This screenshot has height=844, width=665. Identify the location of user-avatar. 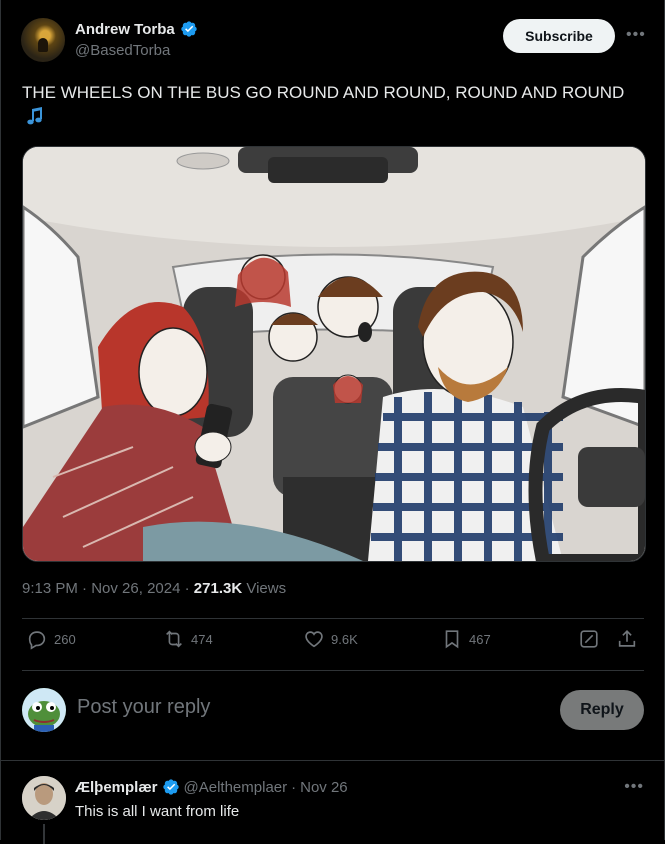
(44, 710).